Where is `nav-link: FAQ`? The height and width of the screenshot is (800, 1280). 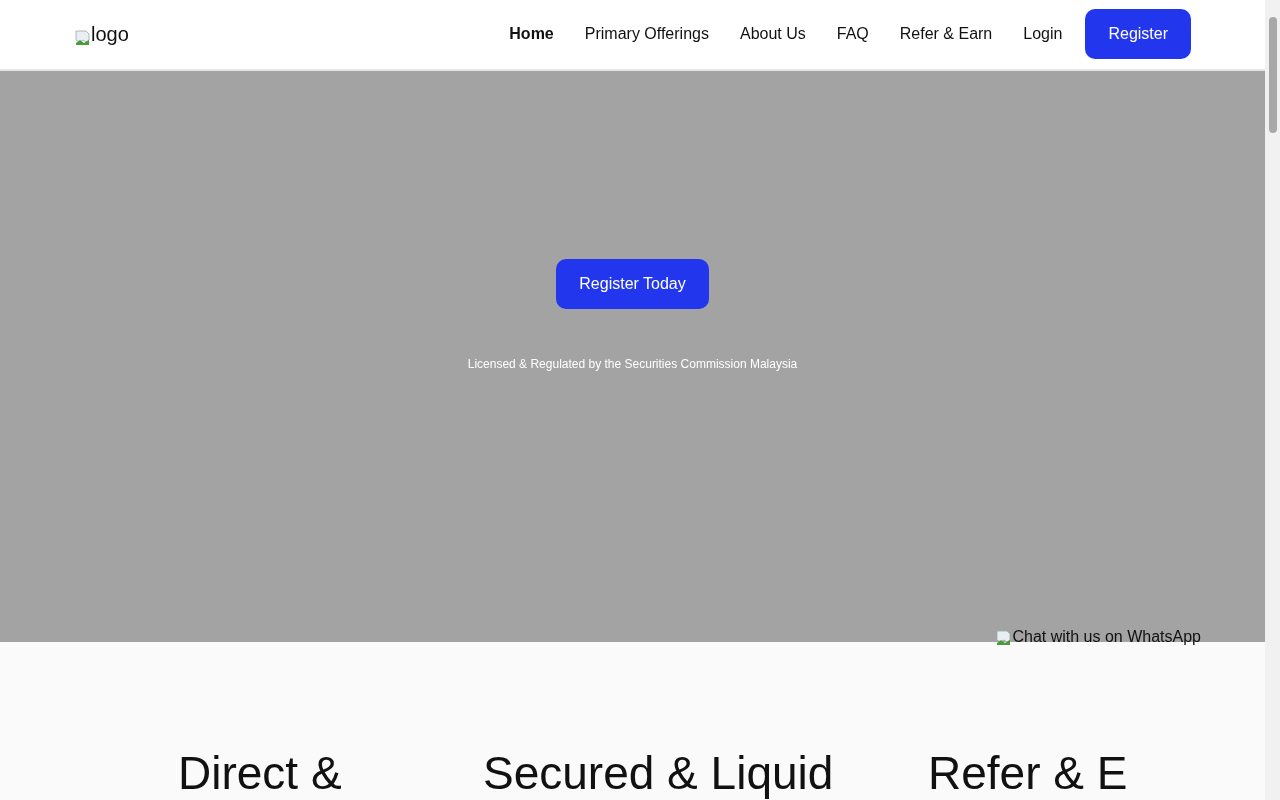
nav-link: FAQ is located at coordinates (852, 34).